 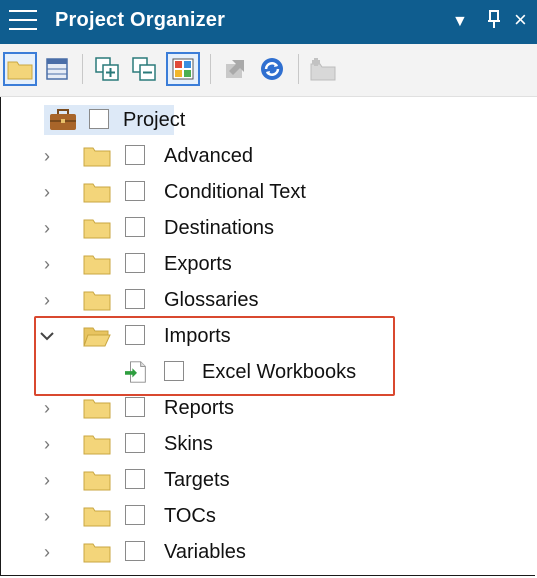 I want to click on tree-item-label: Variables, so click(x=205, y=552).